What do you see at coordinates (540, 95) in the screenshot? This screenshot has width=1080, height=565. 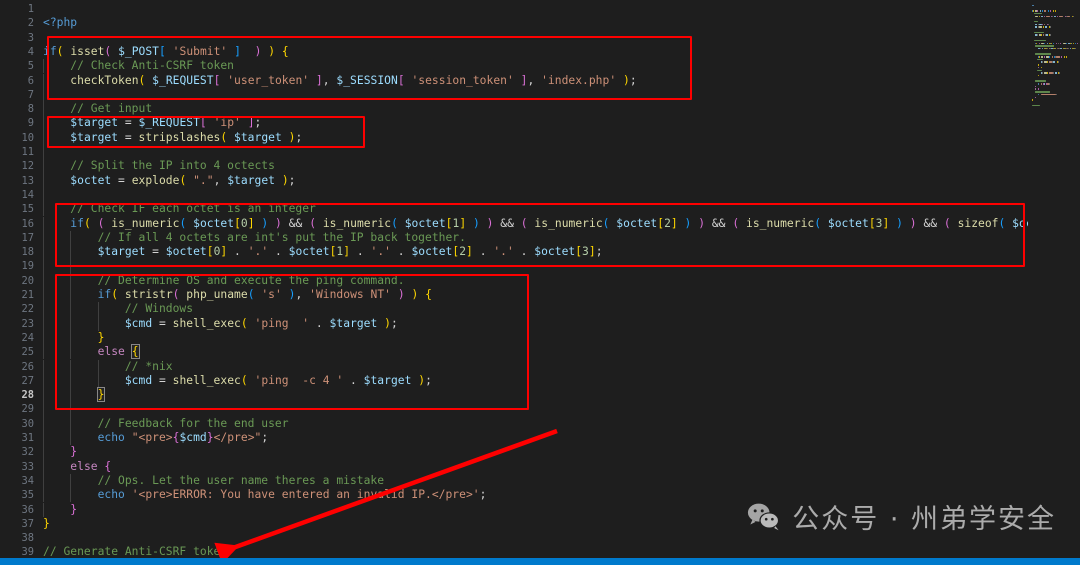 I see `code-line: 7` at bounding box center [540, 95].